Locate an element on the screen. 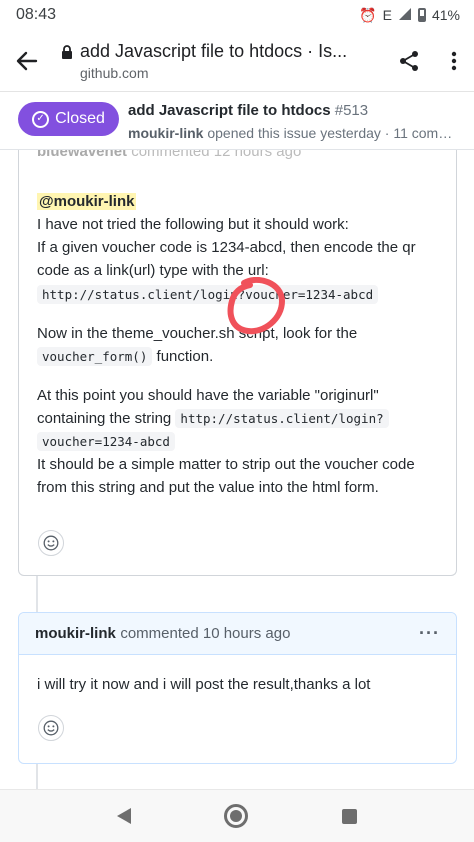 The width and height of the screenshot is (474, 842). issue-title-text: add Javascript file to htdocs is located at coordinates (229, 110).